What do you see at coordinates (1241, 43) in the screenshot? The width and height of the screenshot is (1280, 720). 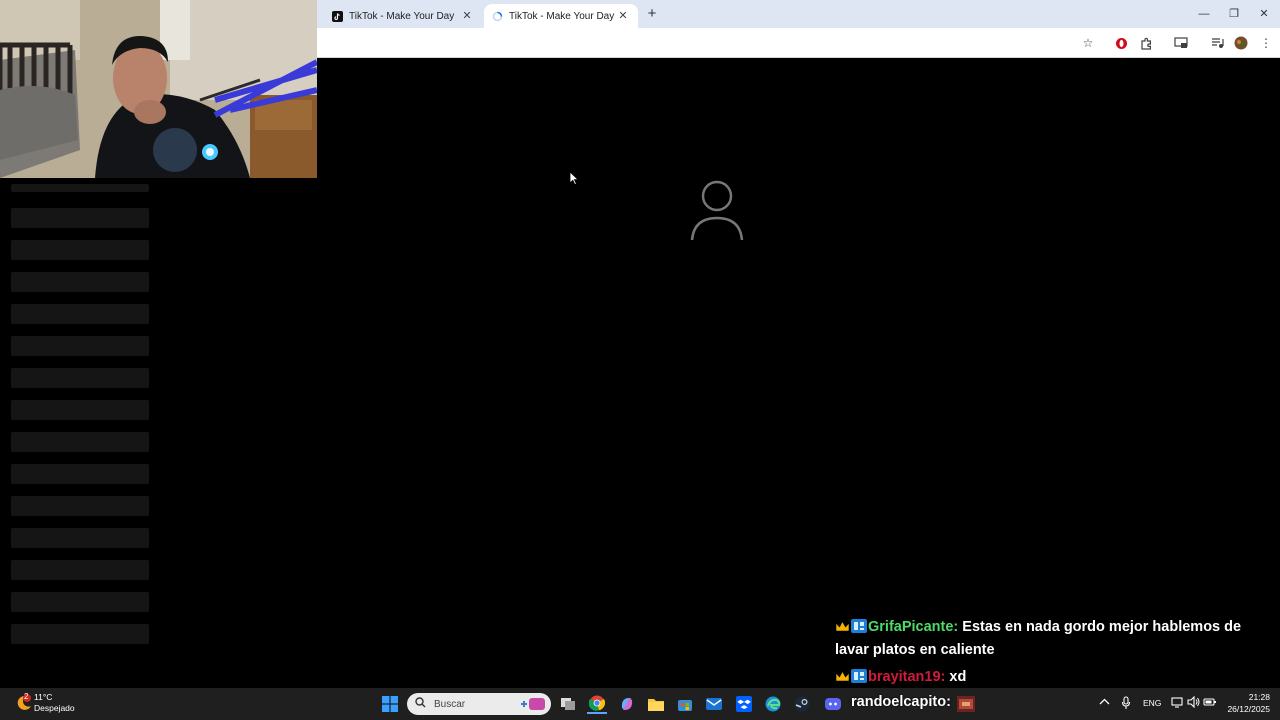 I see `profile-avatar-icon` at bounding box center [1241, 43].